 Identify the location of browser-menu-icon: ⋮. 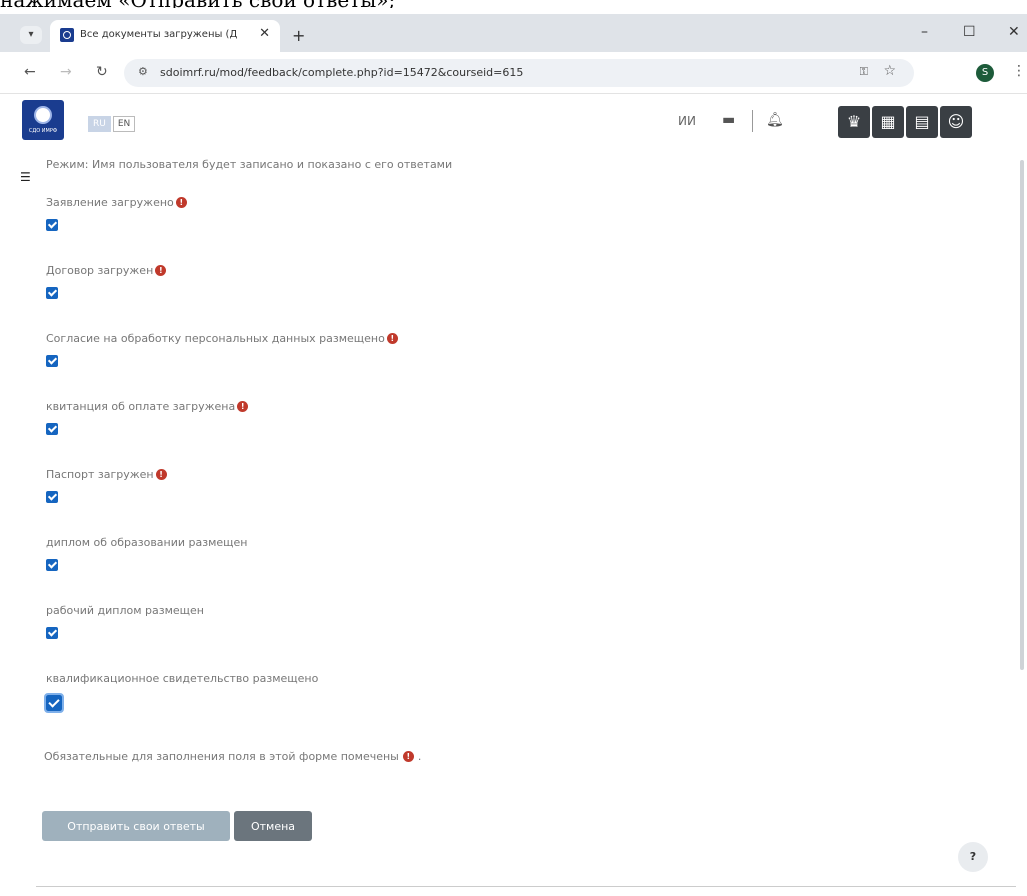
(1019, 71).